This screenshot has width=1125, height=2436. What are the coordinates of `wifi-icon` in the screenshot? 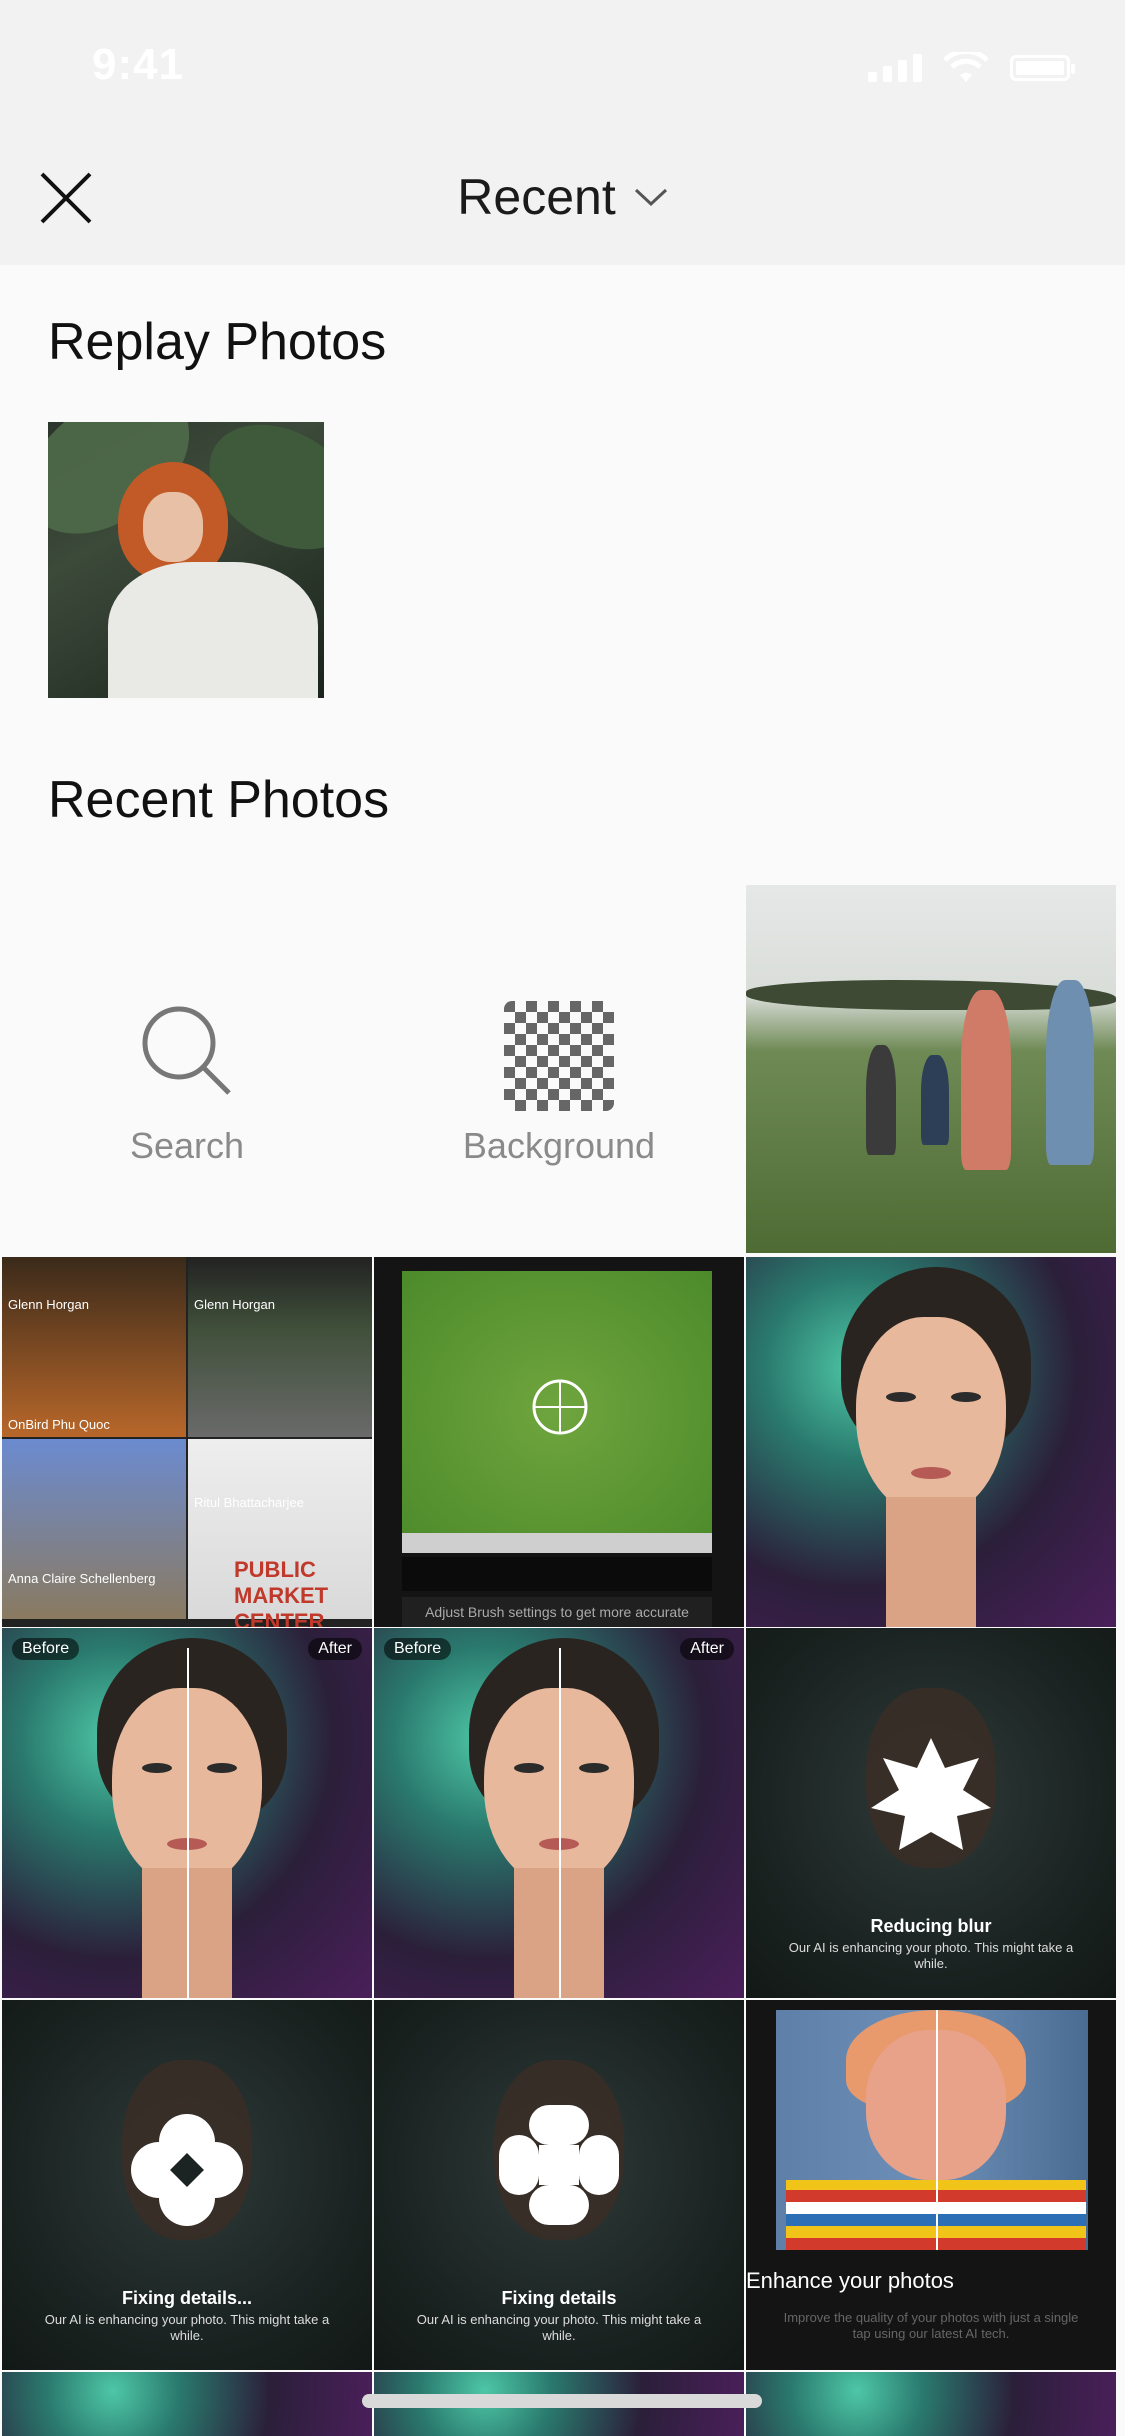 It's located at (966, 67).